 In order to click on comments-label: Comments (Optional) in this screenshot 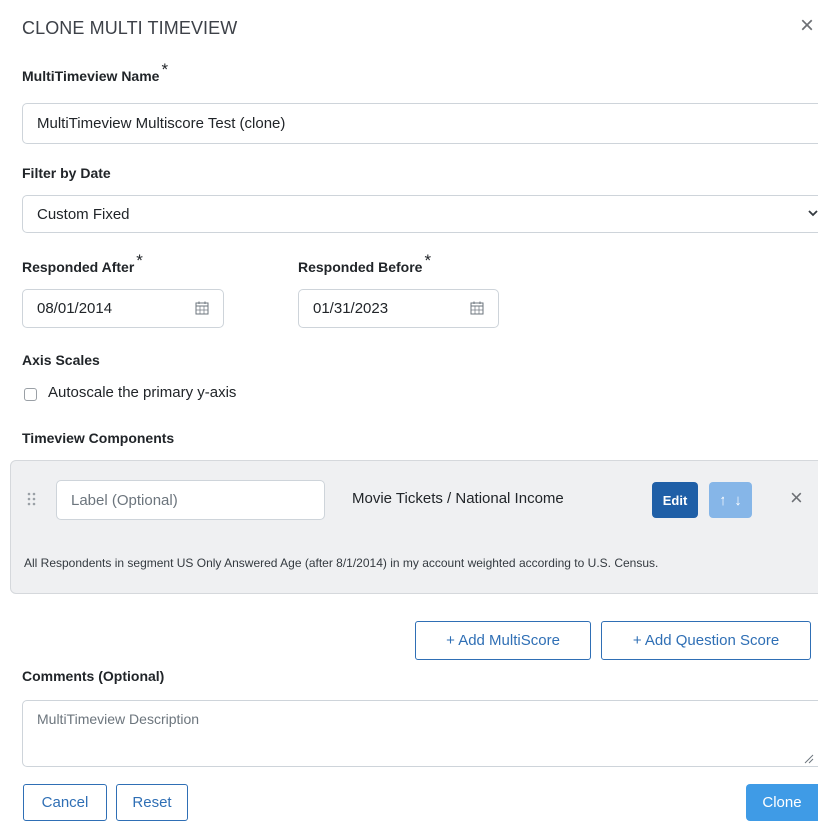, I will do `click(93, 676)`.